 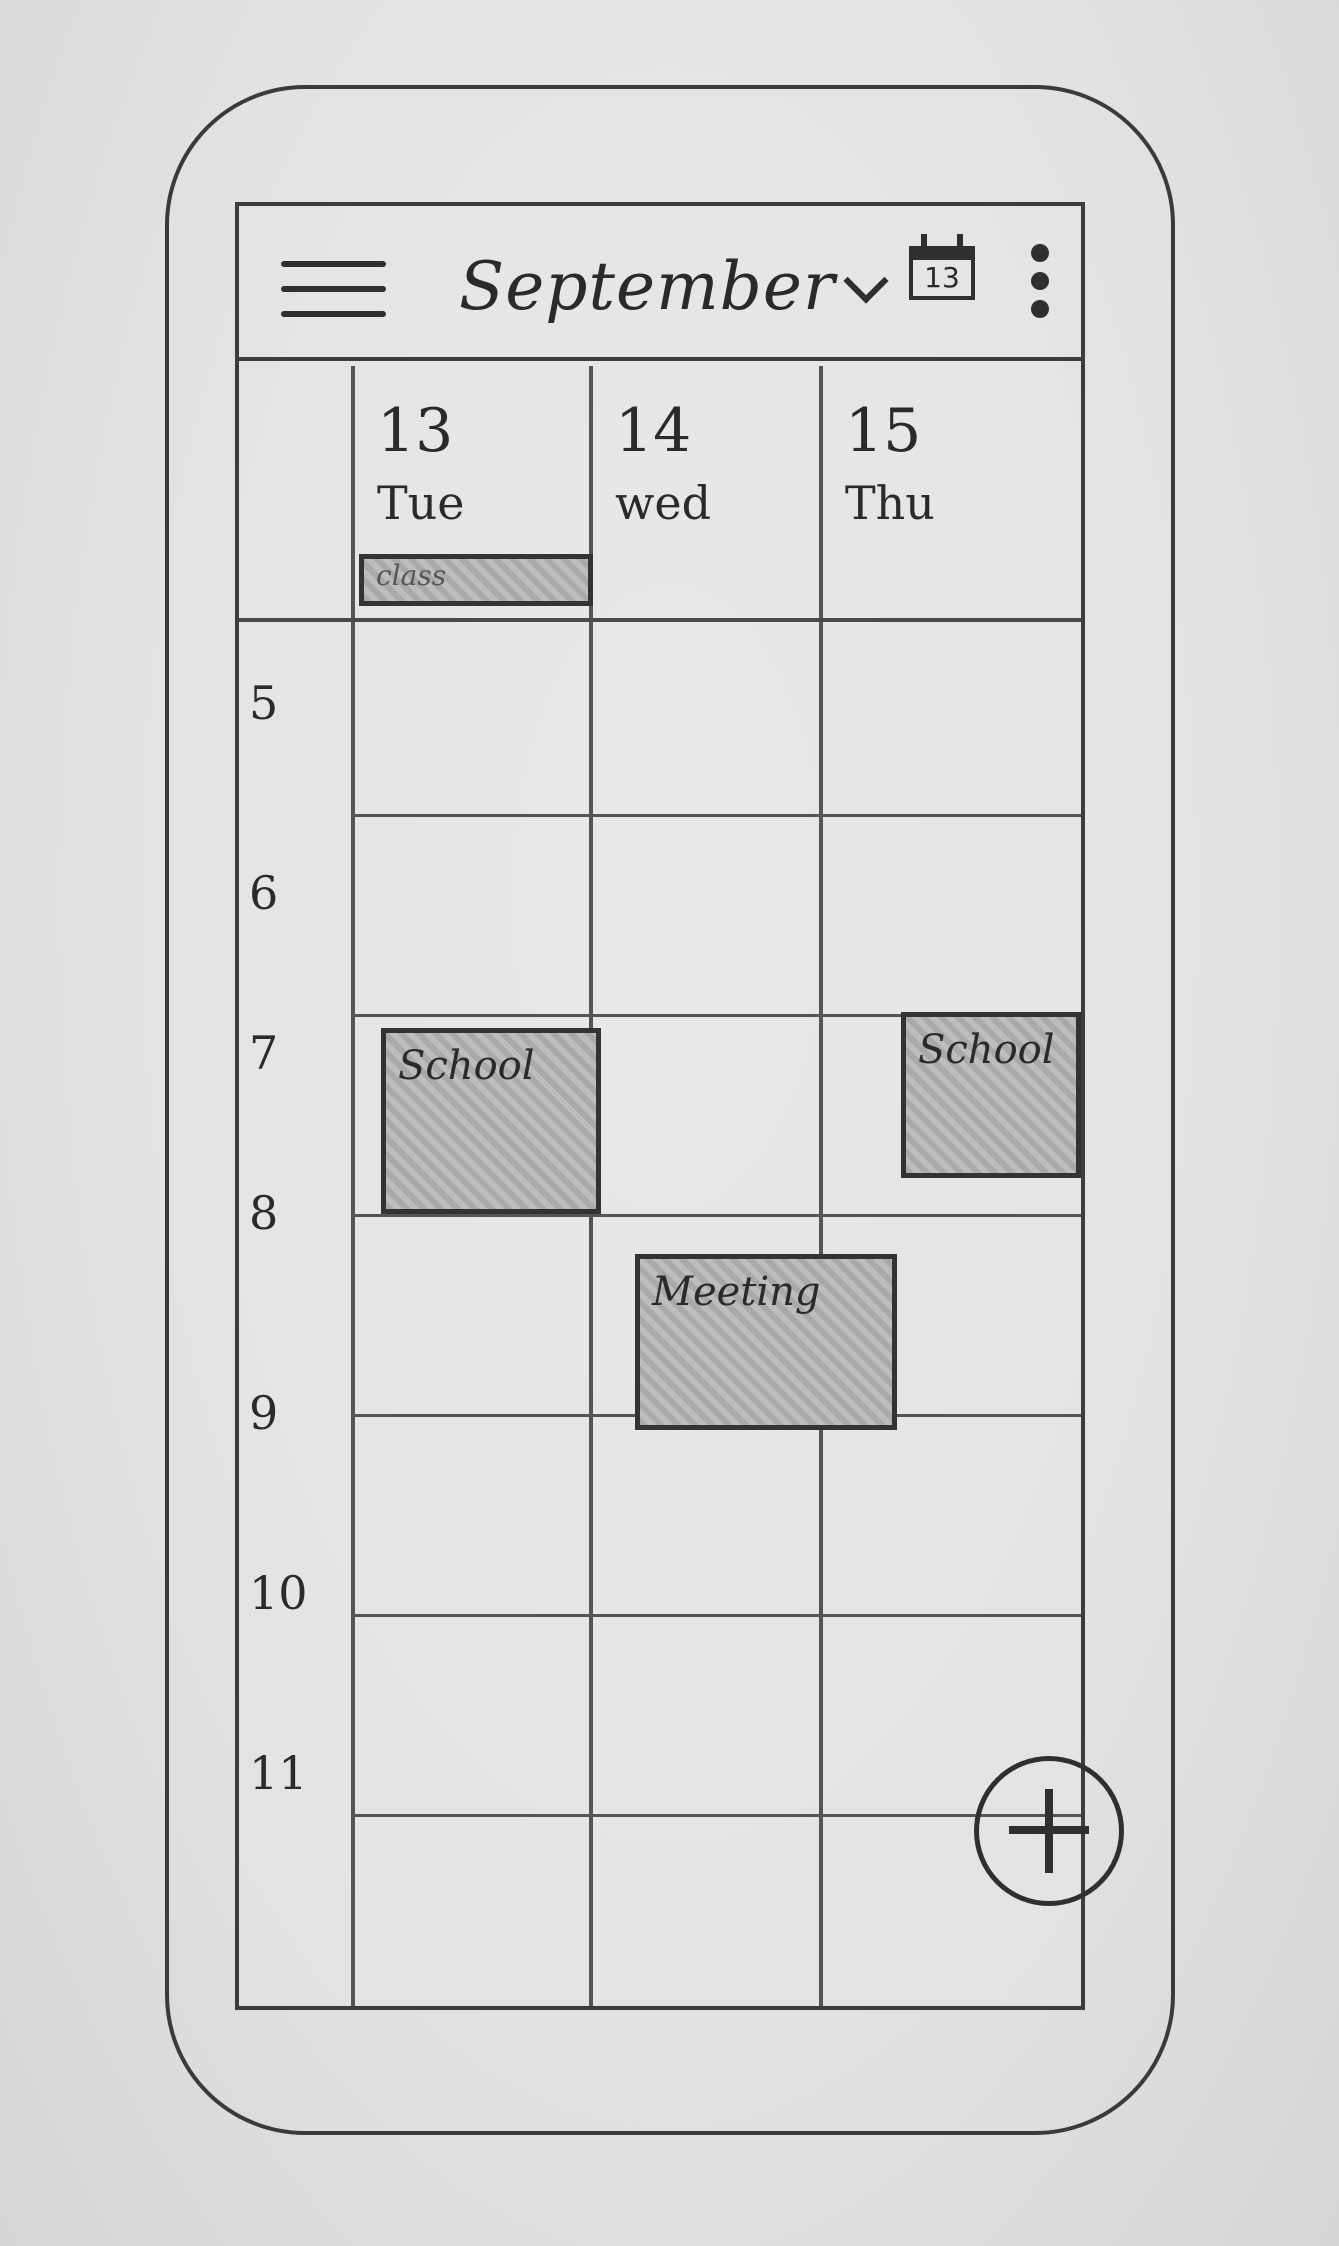 I want to click on day-header-wed: 14 wed, so click(x=706, y=491).